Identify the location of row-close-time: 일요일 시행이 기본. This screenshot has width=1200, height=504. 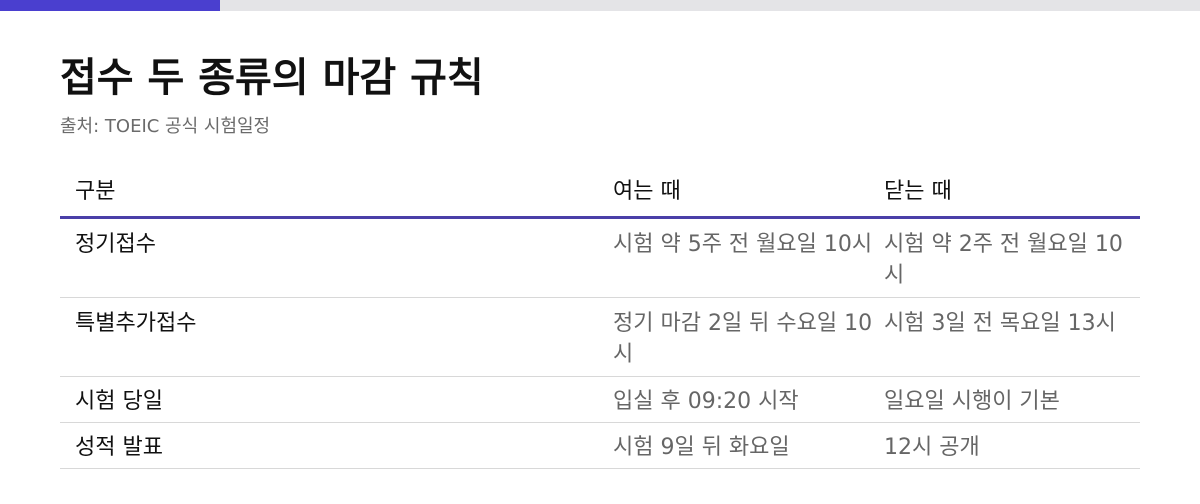
(972, 401).